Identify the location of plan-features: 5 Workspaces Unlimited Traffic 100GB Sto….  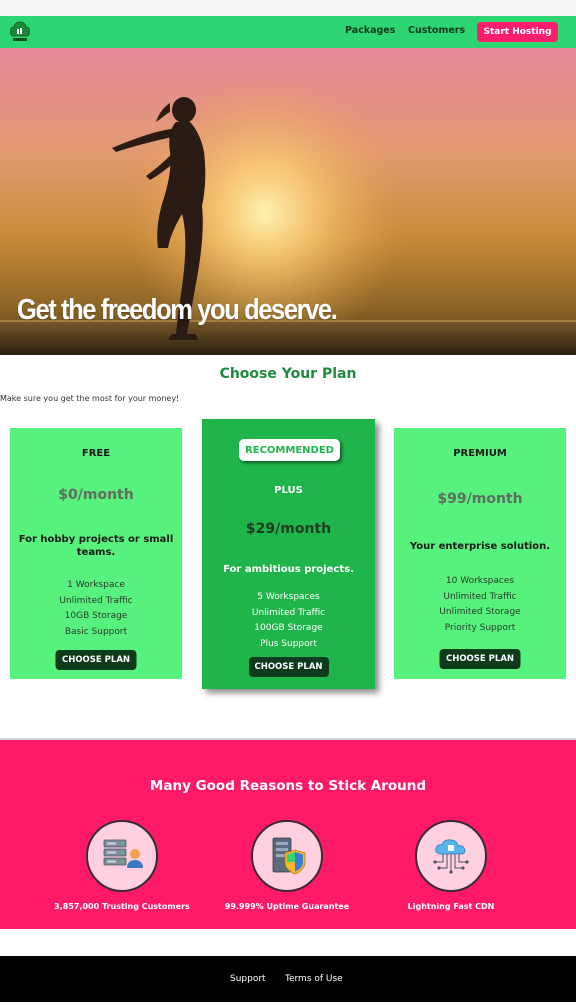
(288, 621).